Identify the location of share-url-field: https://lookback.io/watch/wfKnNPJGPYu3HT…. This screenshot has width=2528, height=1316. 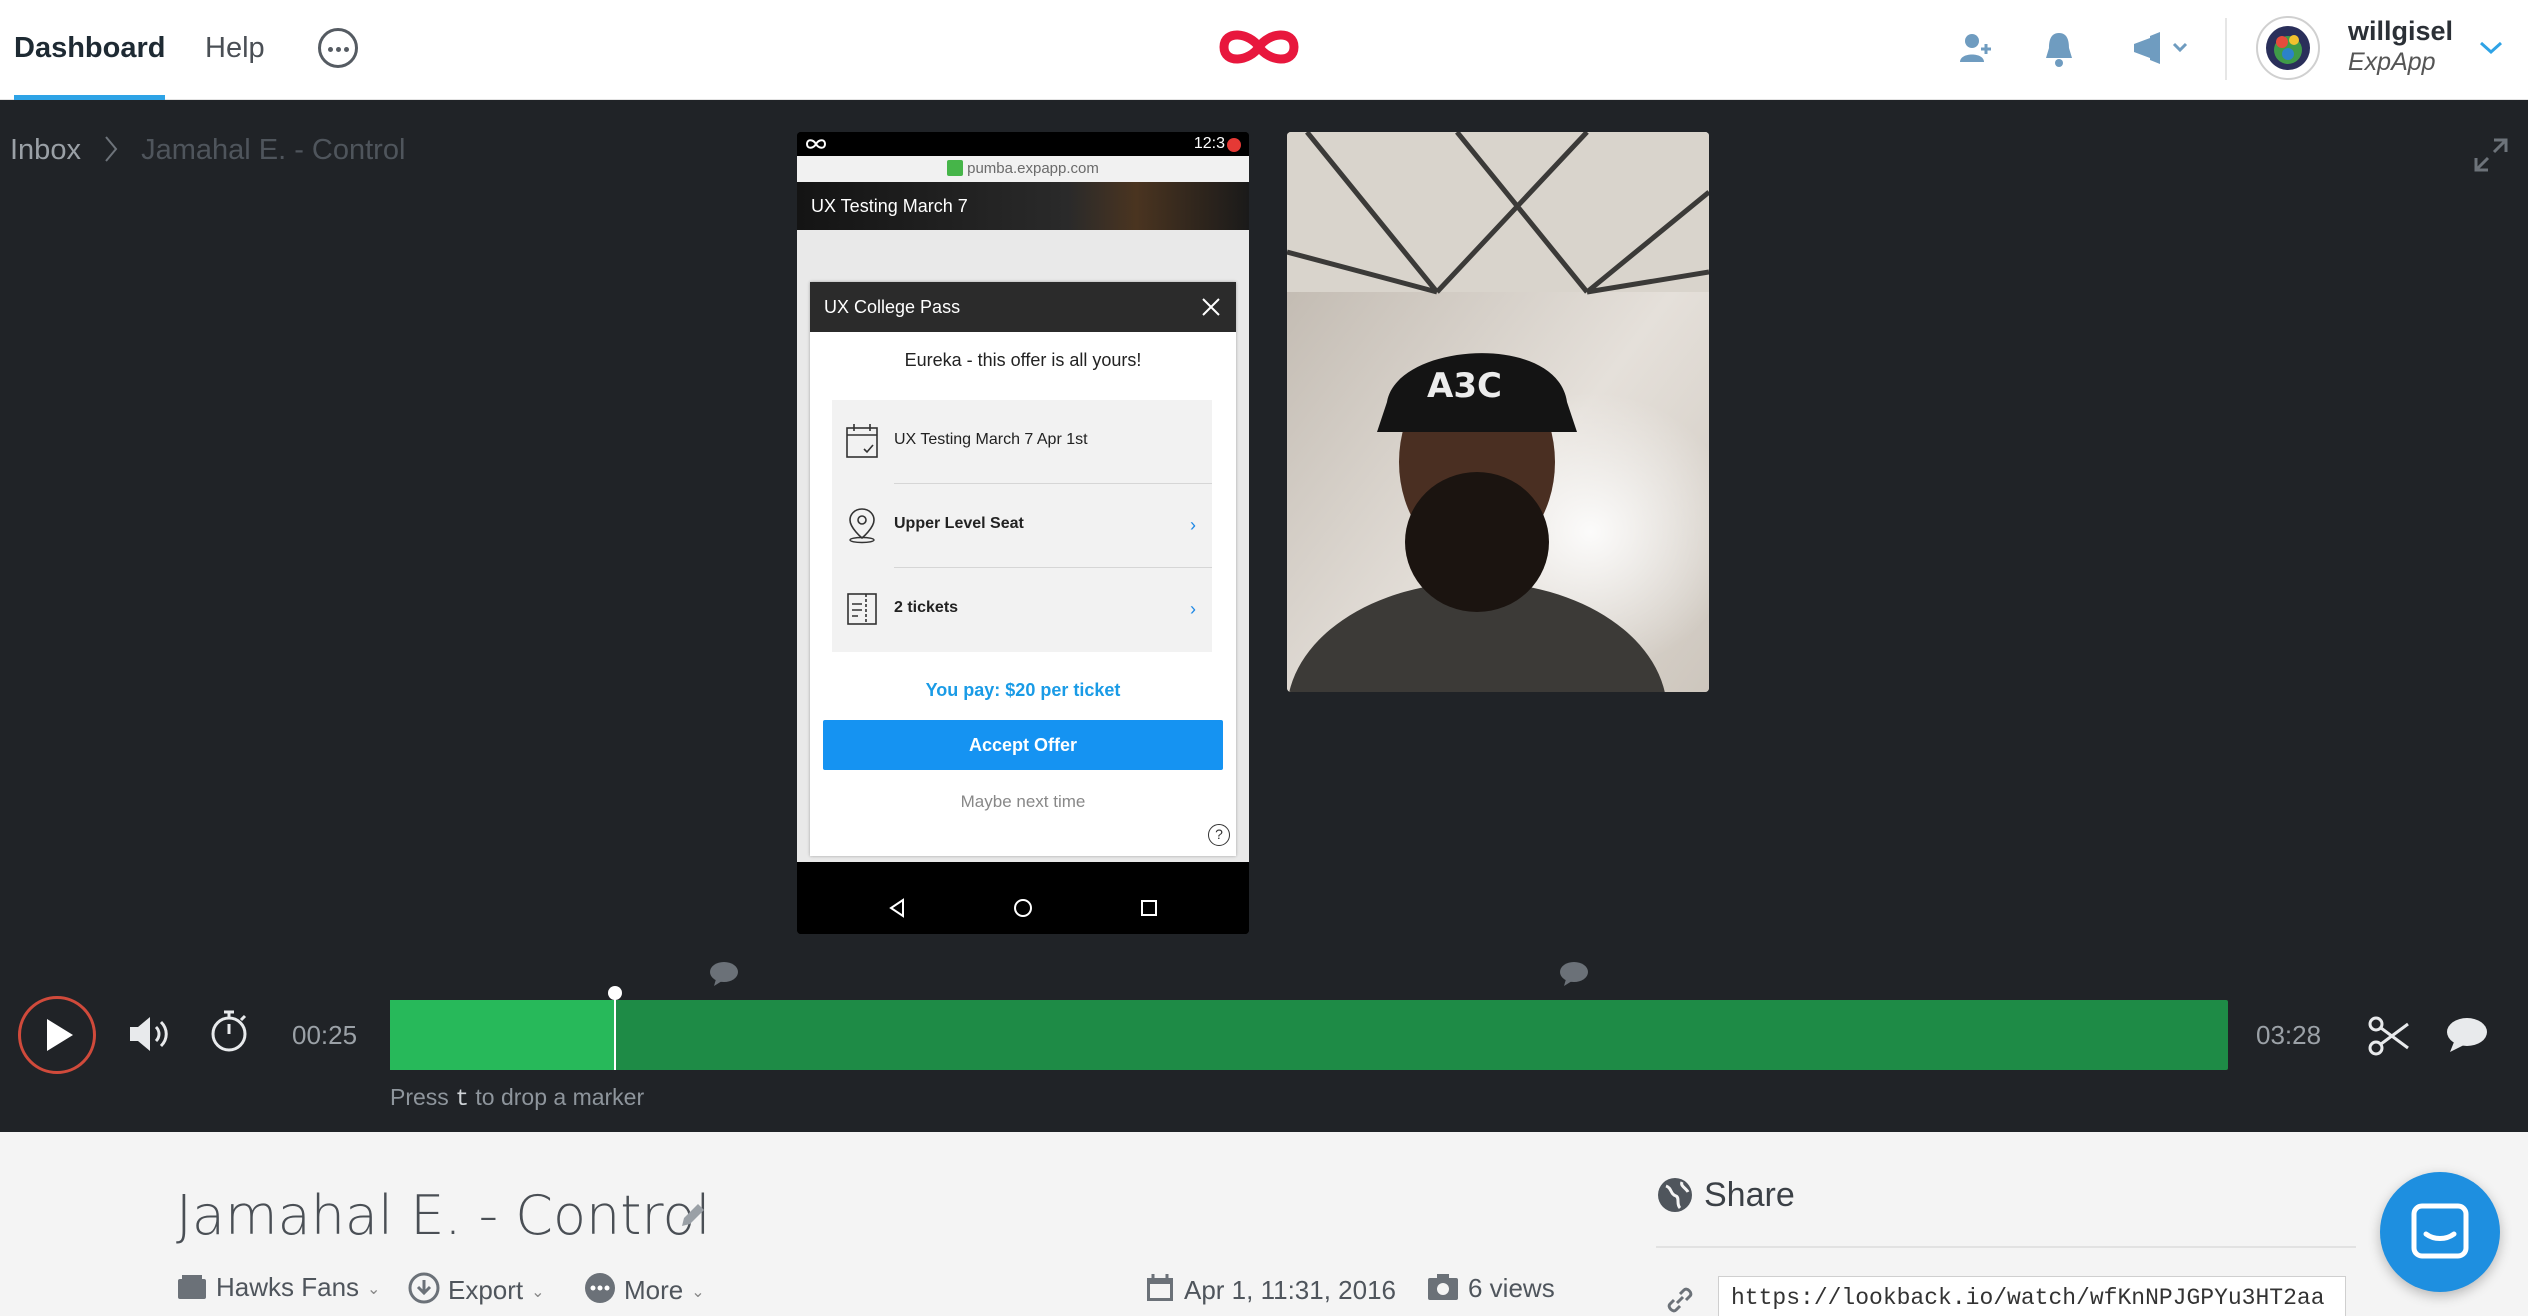
(2032, 1296).